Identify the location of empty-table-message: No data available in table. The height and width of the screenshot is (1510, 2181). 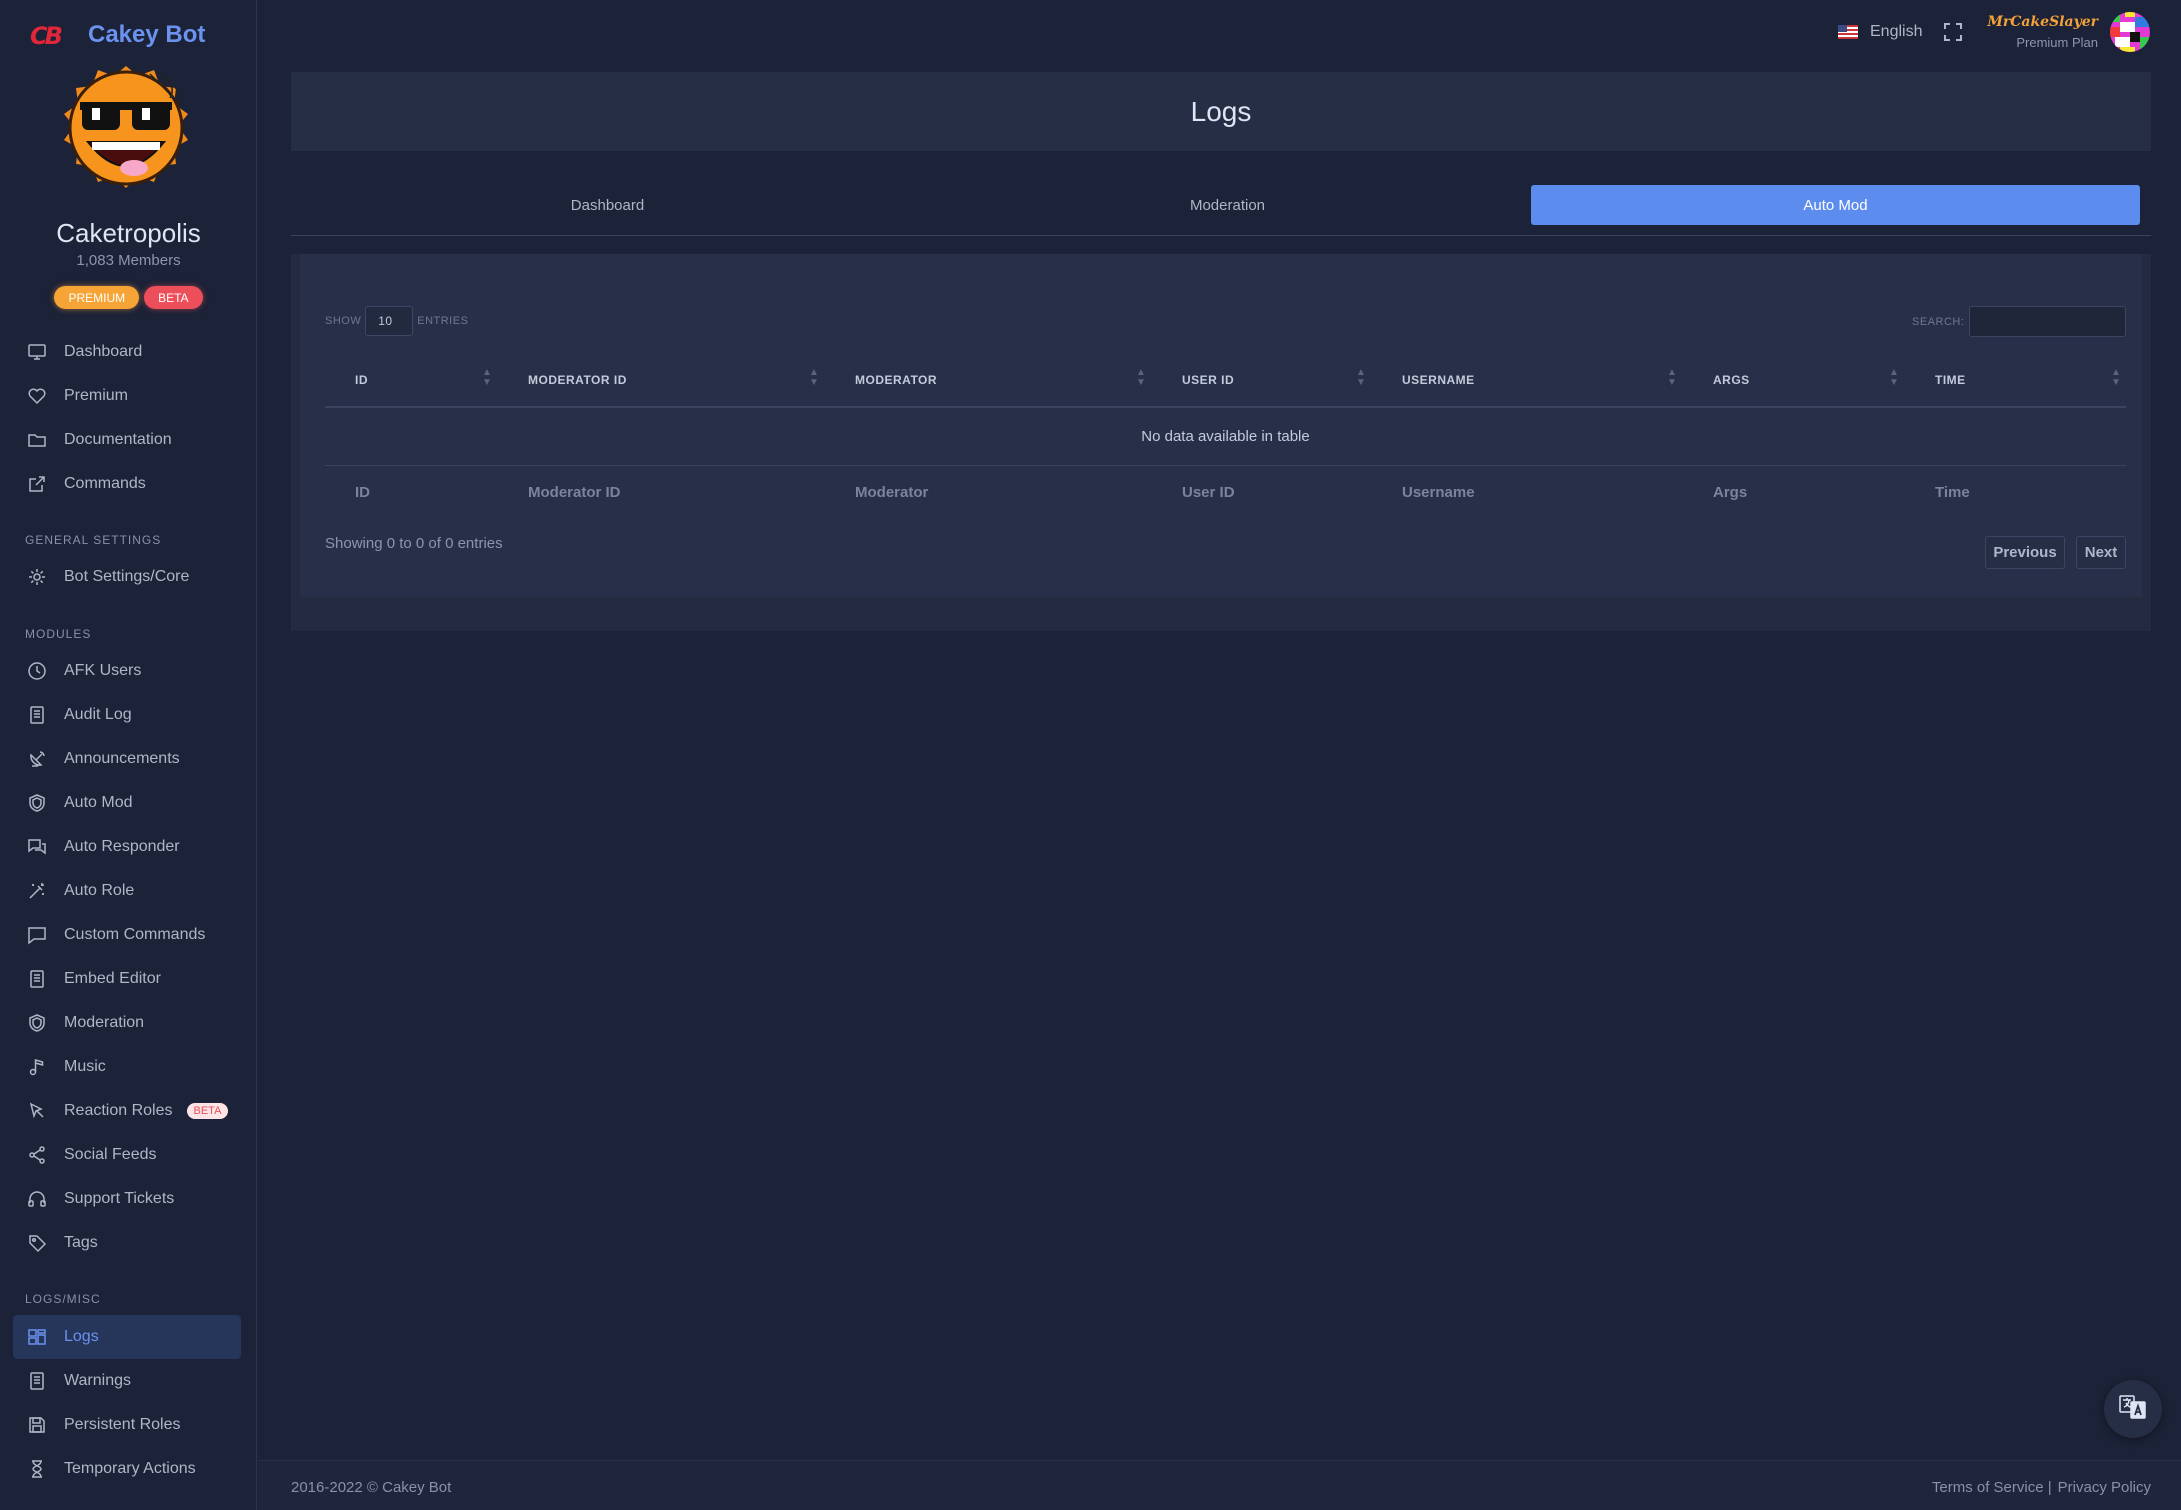
(1225, 437).